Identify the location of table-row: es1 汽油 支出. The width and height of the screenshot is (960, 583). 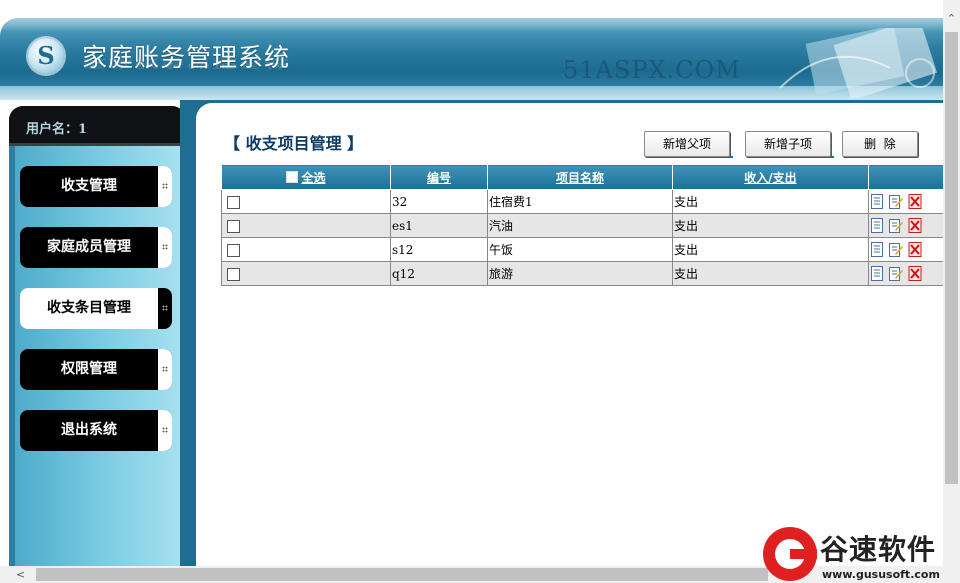
(583, 225).